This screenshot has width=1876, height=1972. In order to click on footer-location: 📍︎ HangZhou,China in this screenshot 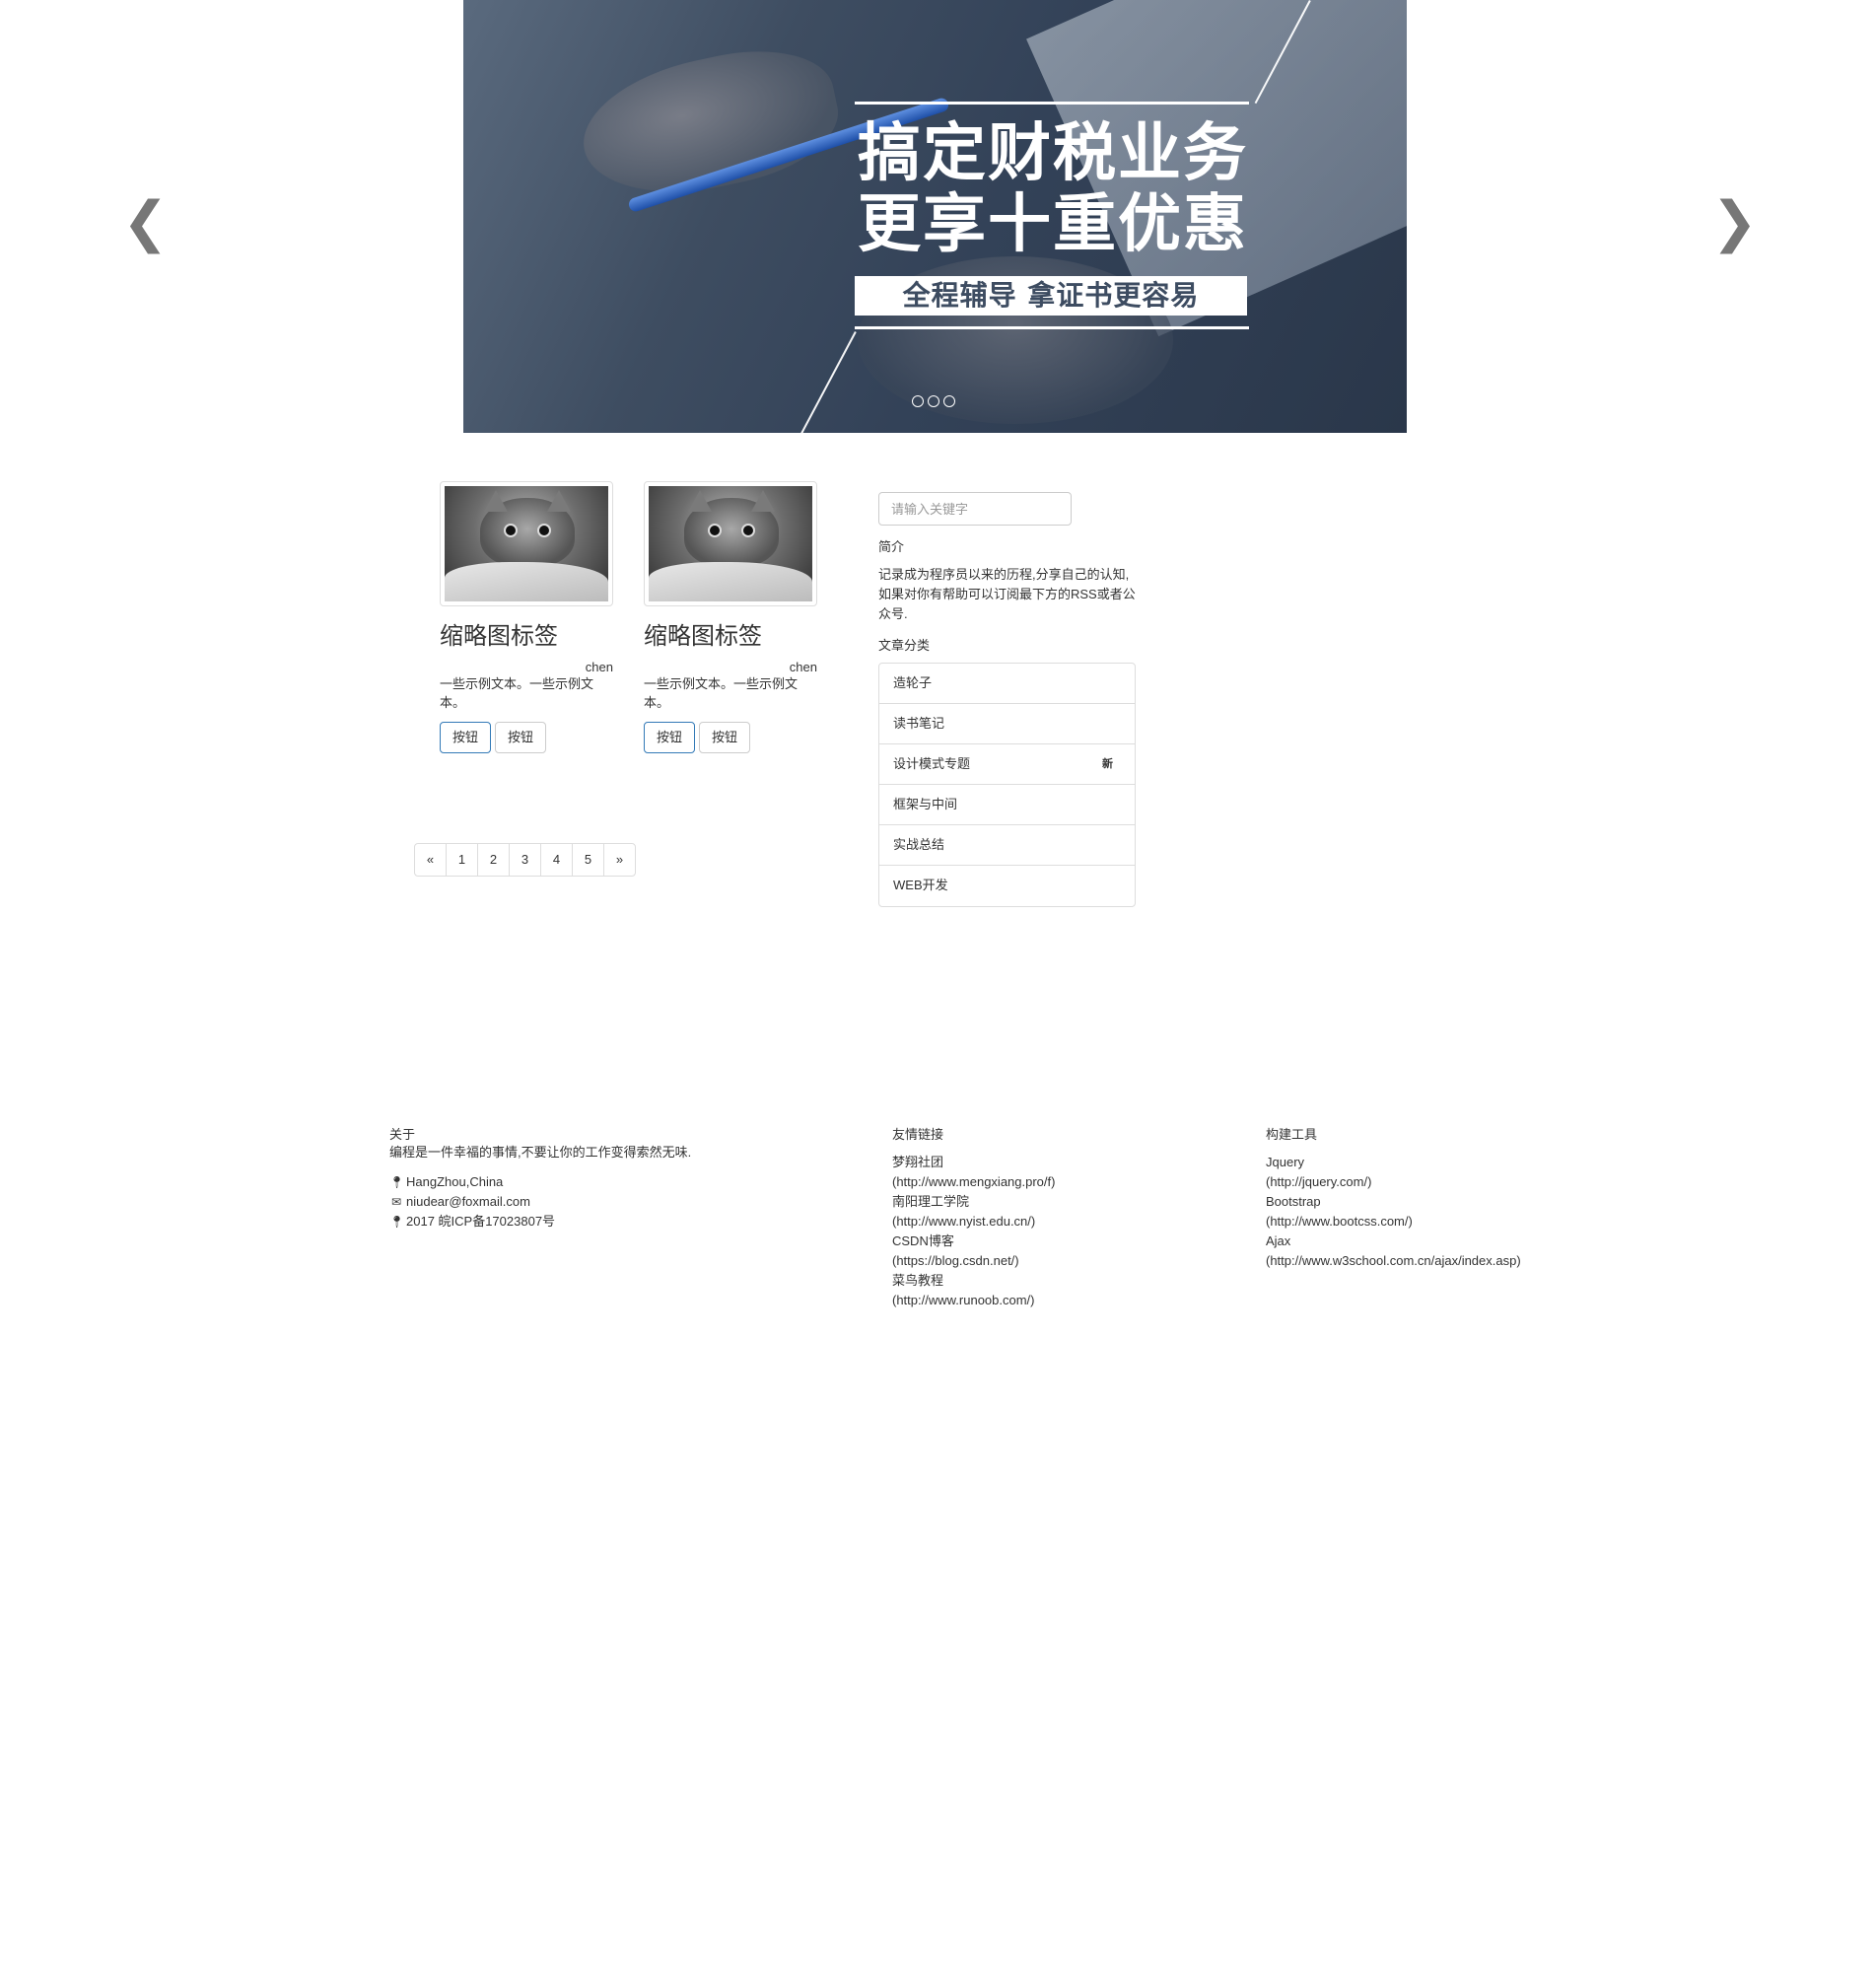, I will do `click(616, 1182)`.